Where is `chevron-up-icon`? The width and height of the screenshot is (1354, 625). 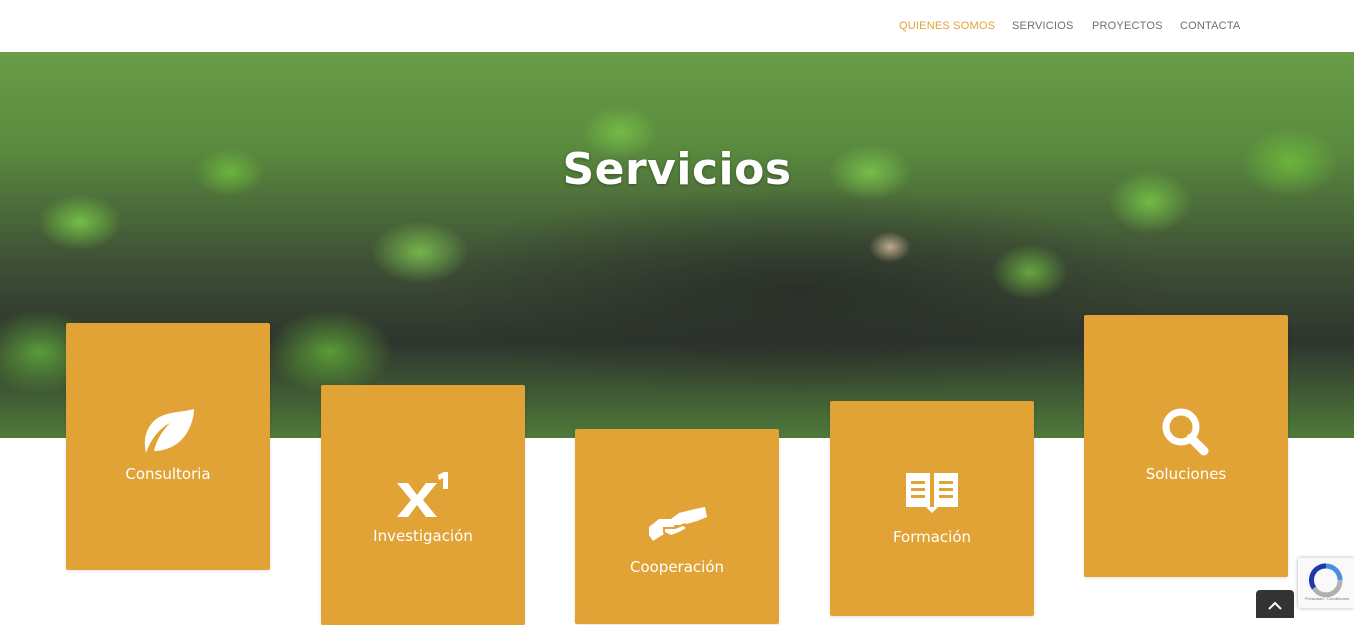
chevron-up-icon is located at coordinates (1275, 605).